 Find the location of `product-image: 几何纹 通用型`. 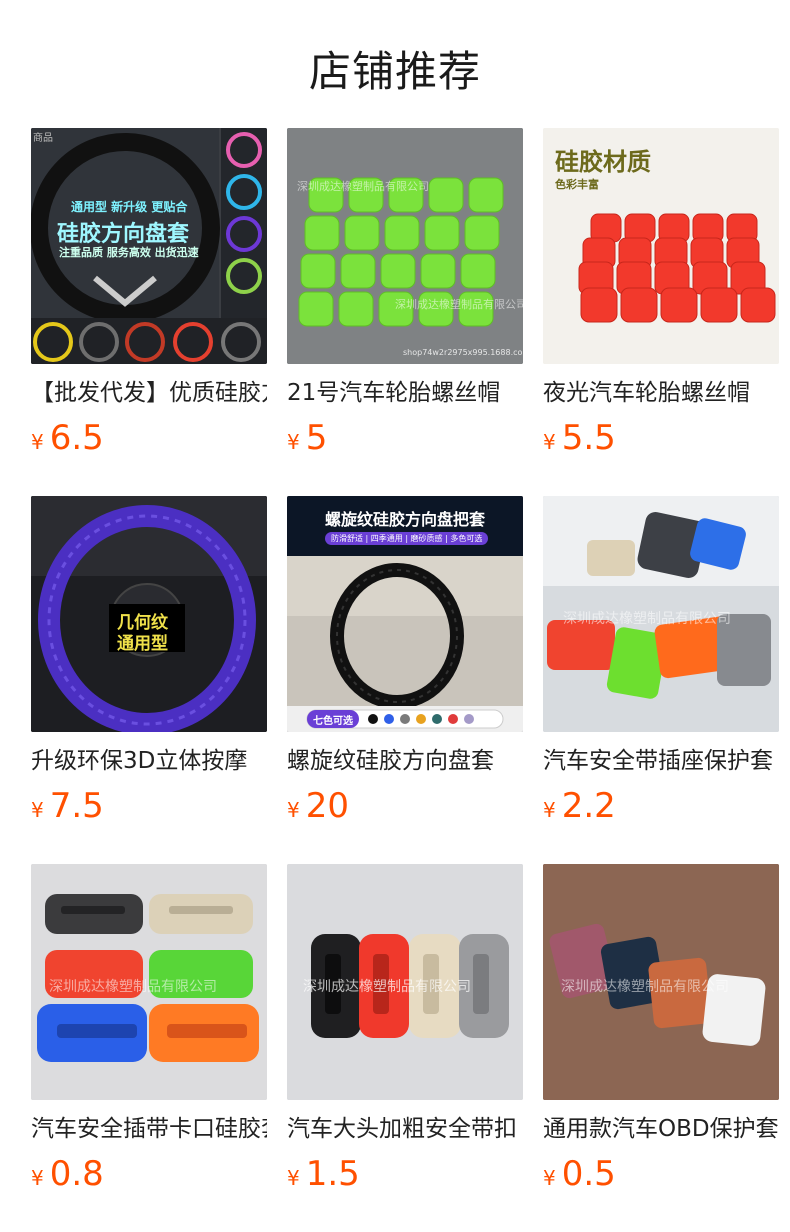

product-image: 几何纹 通用型 is located at coordinates (149, 614).